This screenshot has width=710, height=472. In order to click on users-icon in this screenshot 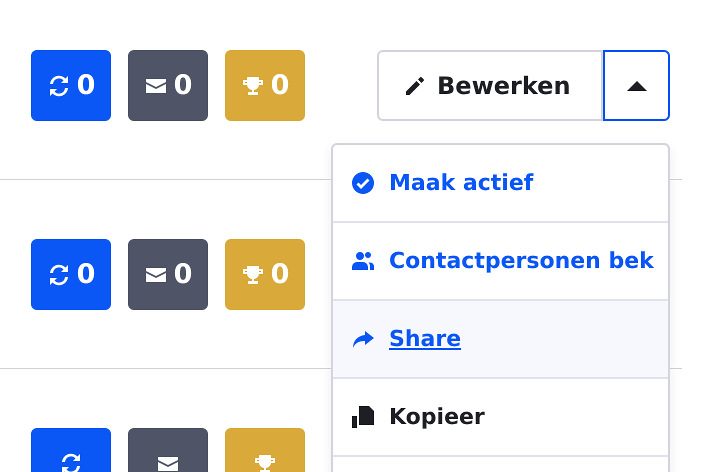, I will do `click(363, 261)`.